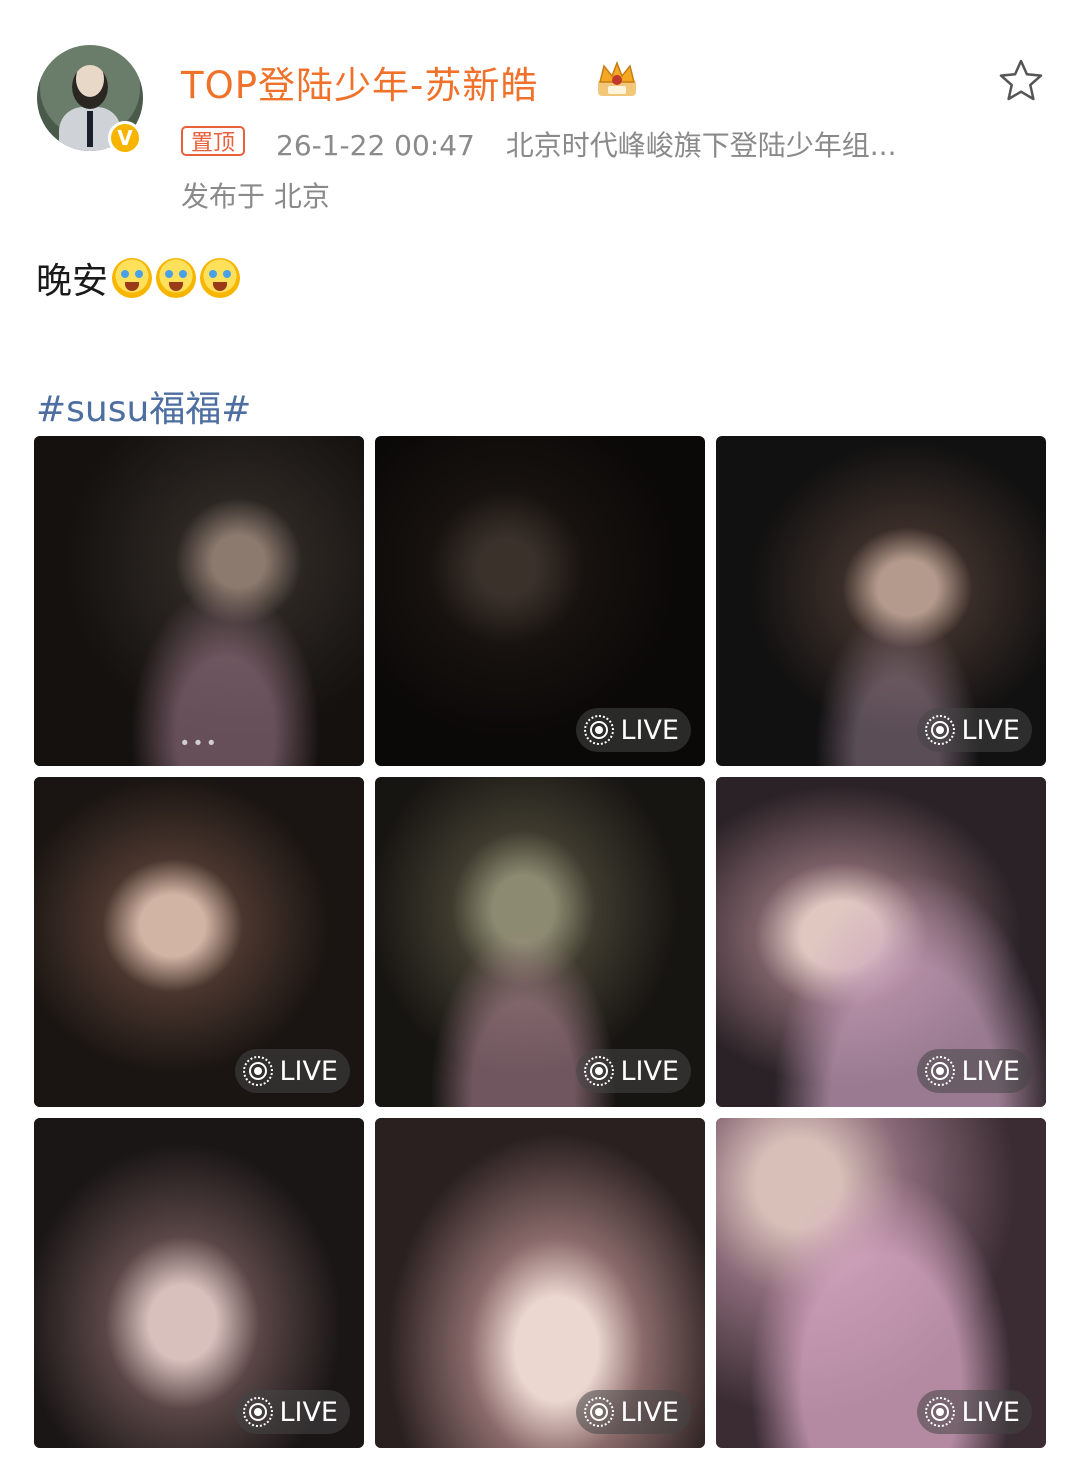  I want to click on photo-shade, so click(199, 601).